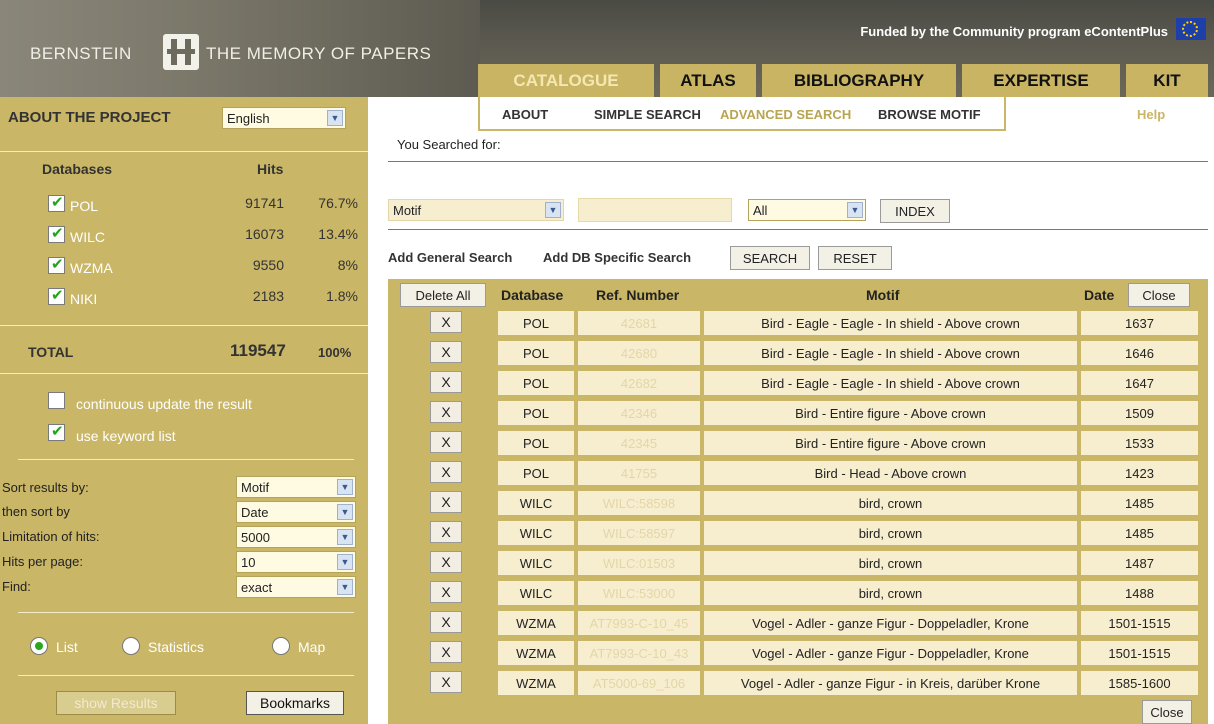 Image resolution: width=1214 pixels, height=724 pixels. Describe the element at coordinates (176, 647) in the screenshot. I see `view-statistics-label: Statistics` at that location.